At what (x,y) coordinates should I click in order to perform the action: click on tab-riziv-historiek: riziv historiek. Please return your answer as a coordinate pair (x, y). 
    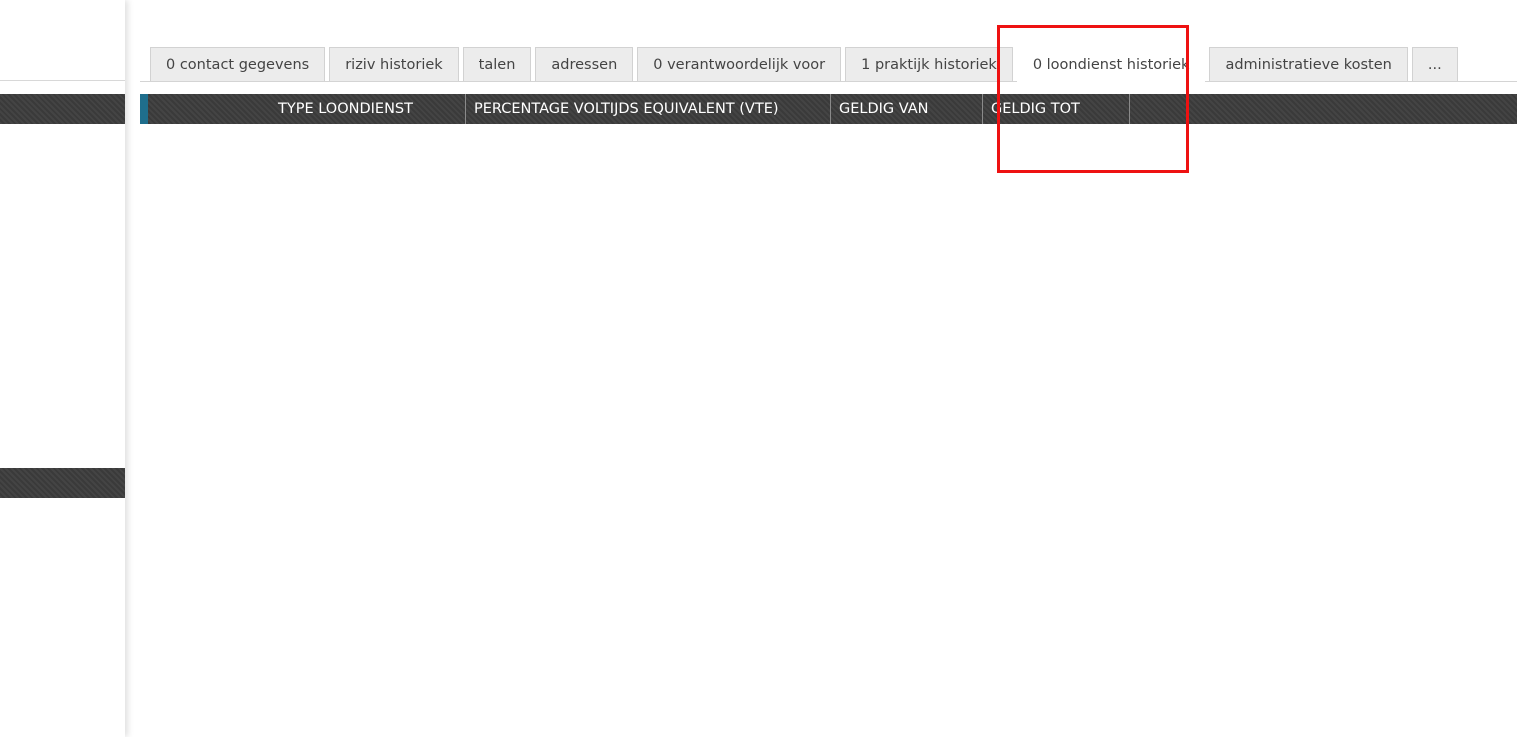
    Looking at the image, I should click on (394, 64).